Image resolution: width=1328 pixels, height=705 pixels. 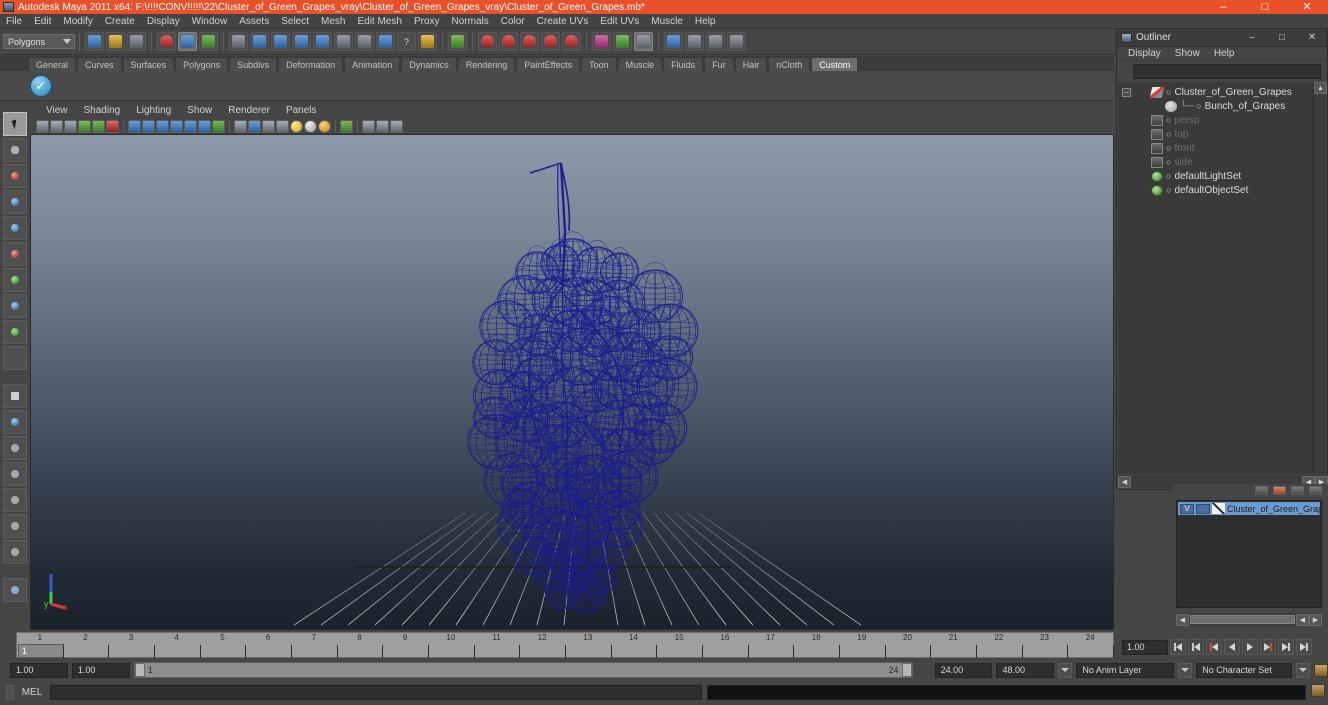 I want to click on outliner-menu-display: Display, so click(x=1144, y=53).